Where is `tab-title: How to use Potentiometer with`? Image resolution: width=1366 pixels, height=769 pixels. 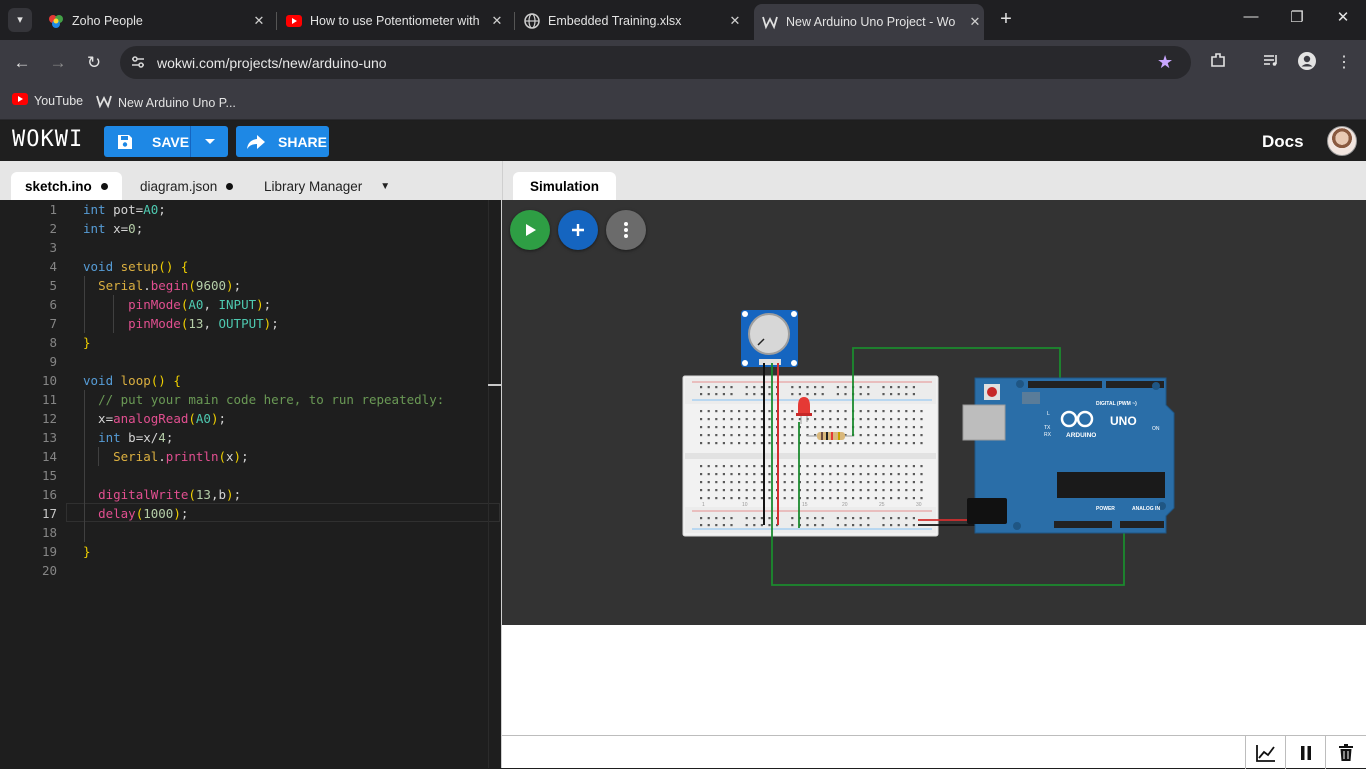
tab-title: How to use Potentiometer with is located at coordinates (395, 21).